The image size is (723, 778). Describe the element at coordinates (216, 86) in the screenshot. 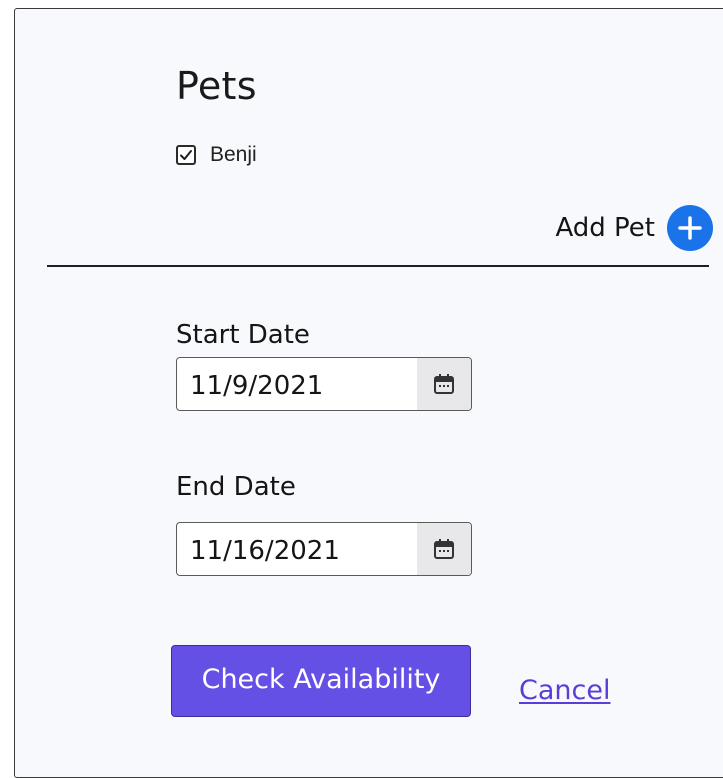

I see `pets-heading: Pets` at that location.